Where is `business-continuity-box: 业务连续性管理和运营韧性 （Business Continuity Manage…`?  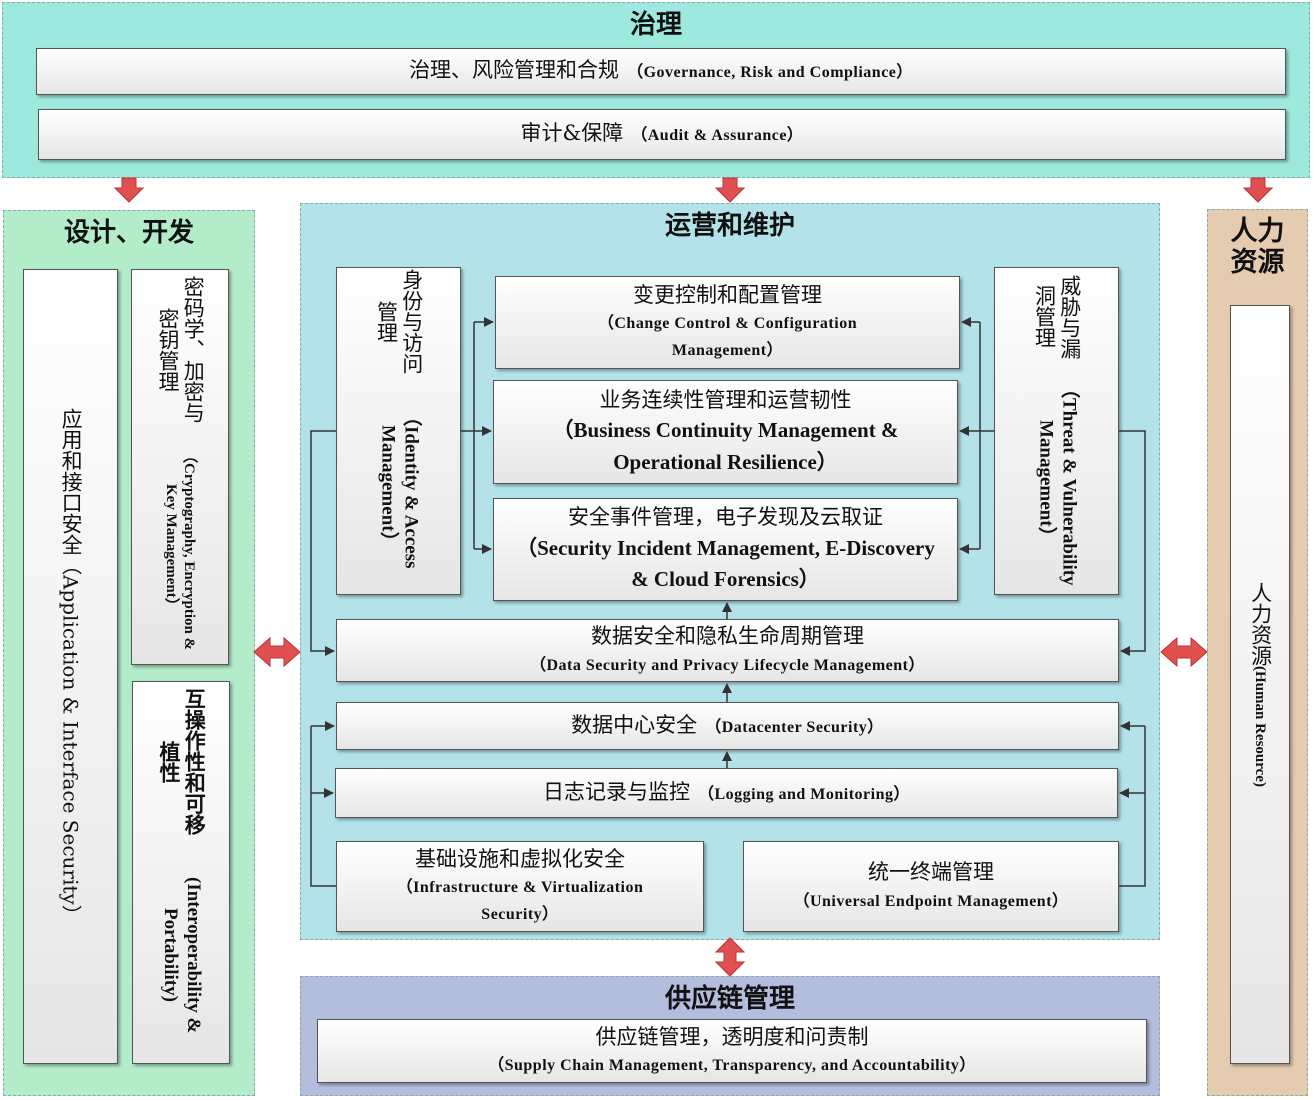
business-continuity-box: 业务连续性管理和运营韧性 （Business Continuity Manage… is located at coordinates (725, 432).